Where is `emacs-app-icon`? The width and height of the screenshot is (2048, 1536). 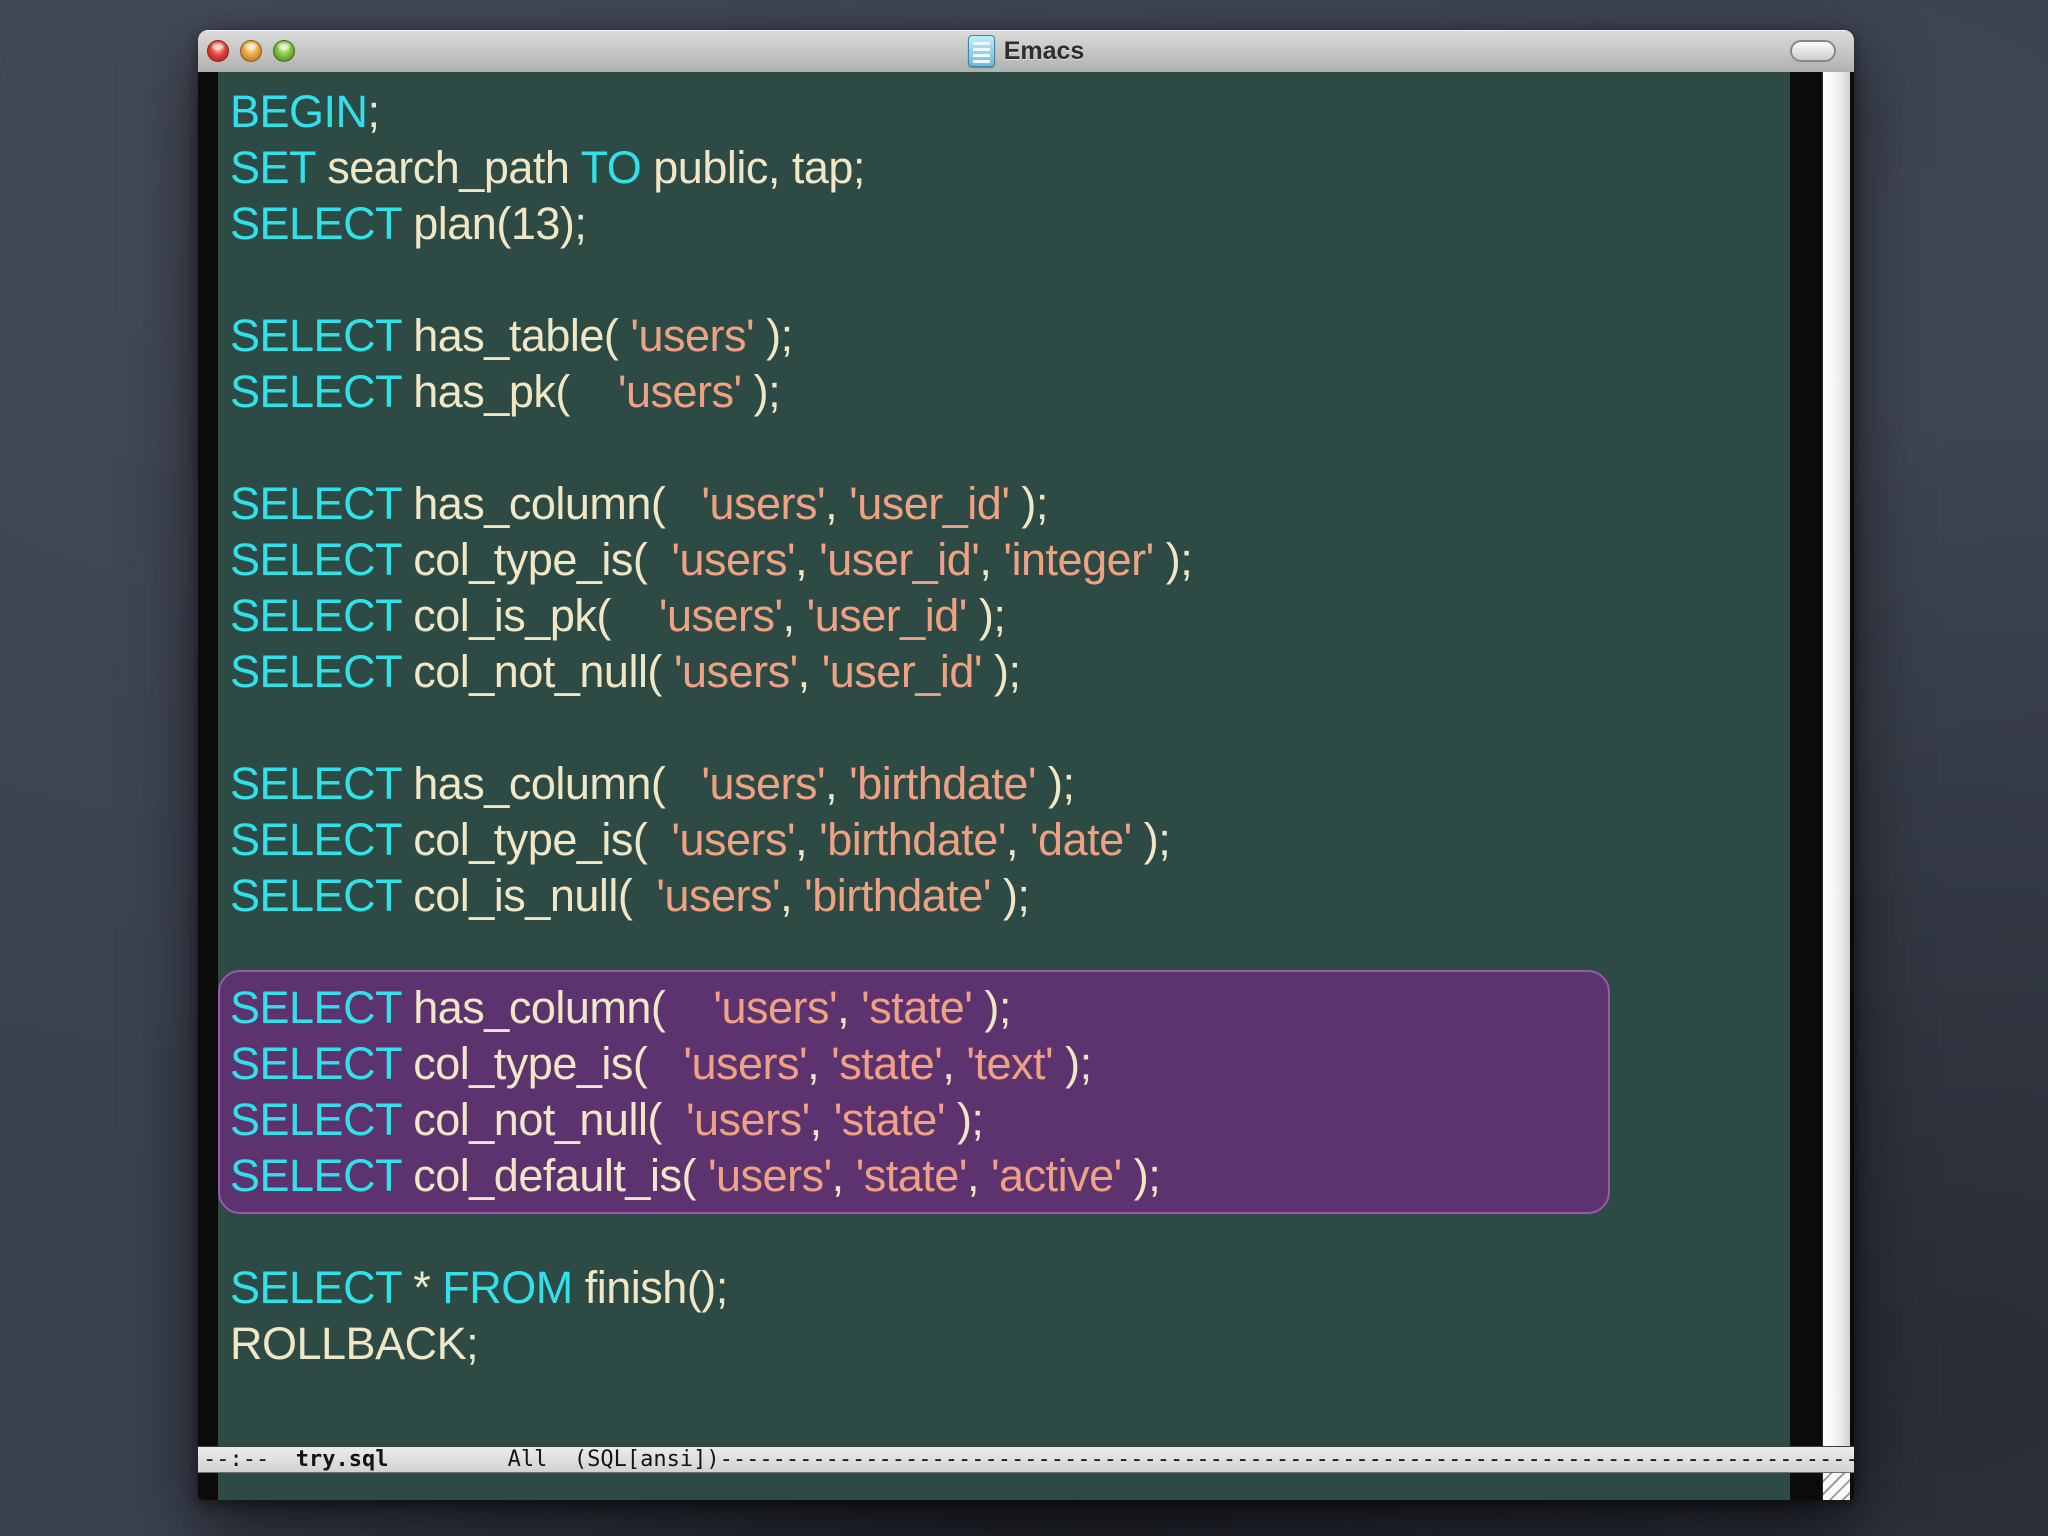 emacs-app-icon is located at coordinates (981, 51).